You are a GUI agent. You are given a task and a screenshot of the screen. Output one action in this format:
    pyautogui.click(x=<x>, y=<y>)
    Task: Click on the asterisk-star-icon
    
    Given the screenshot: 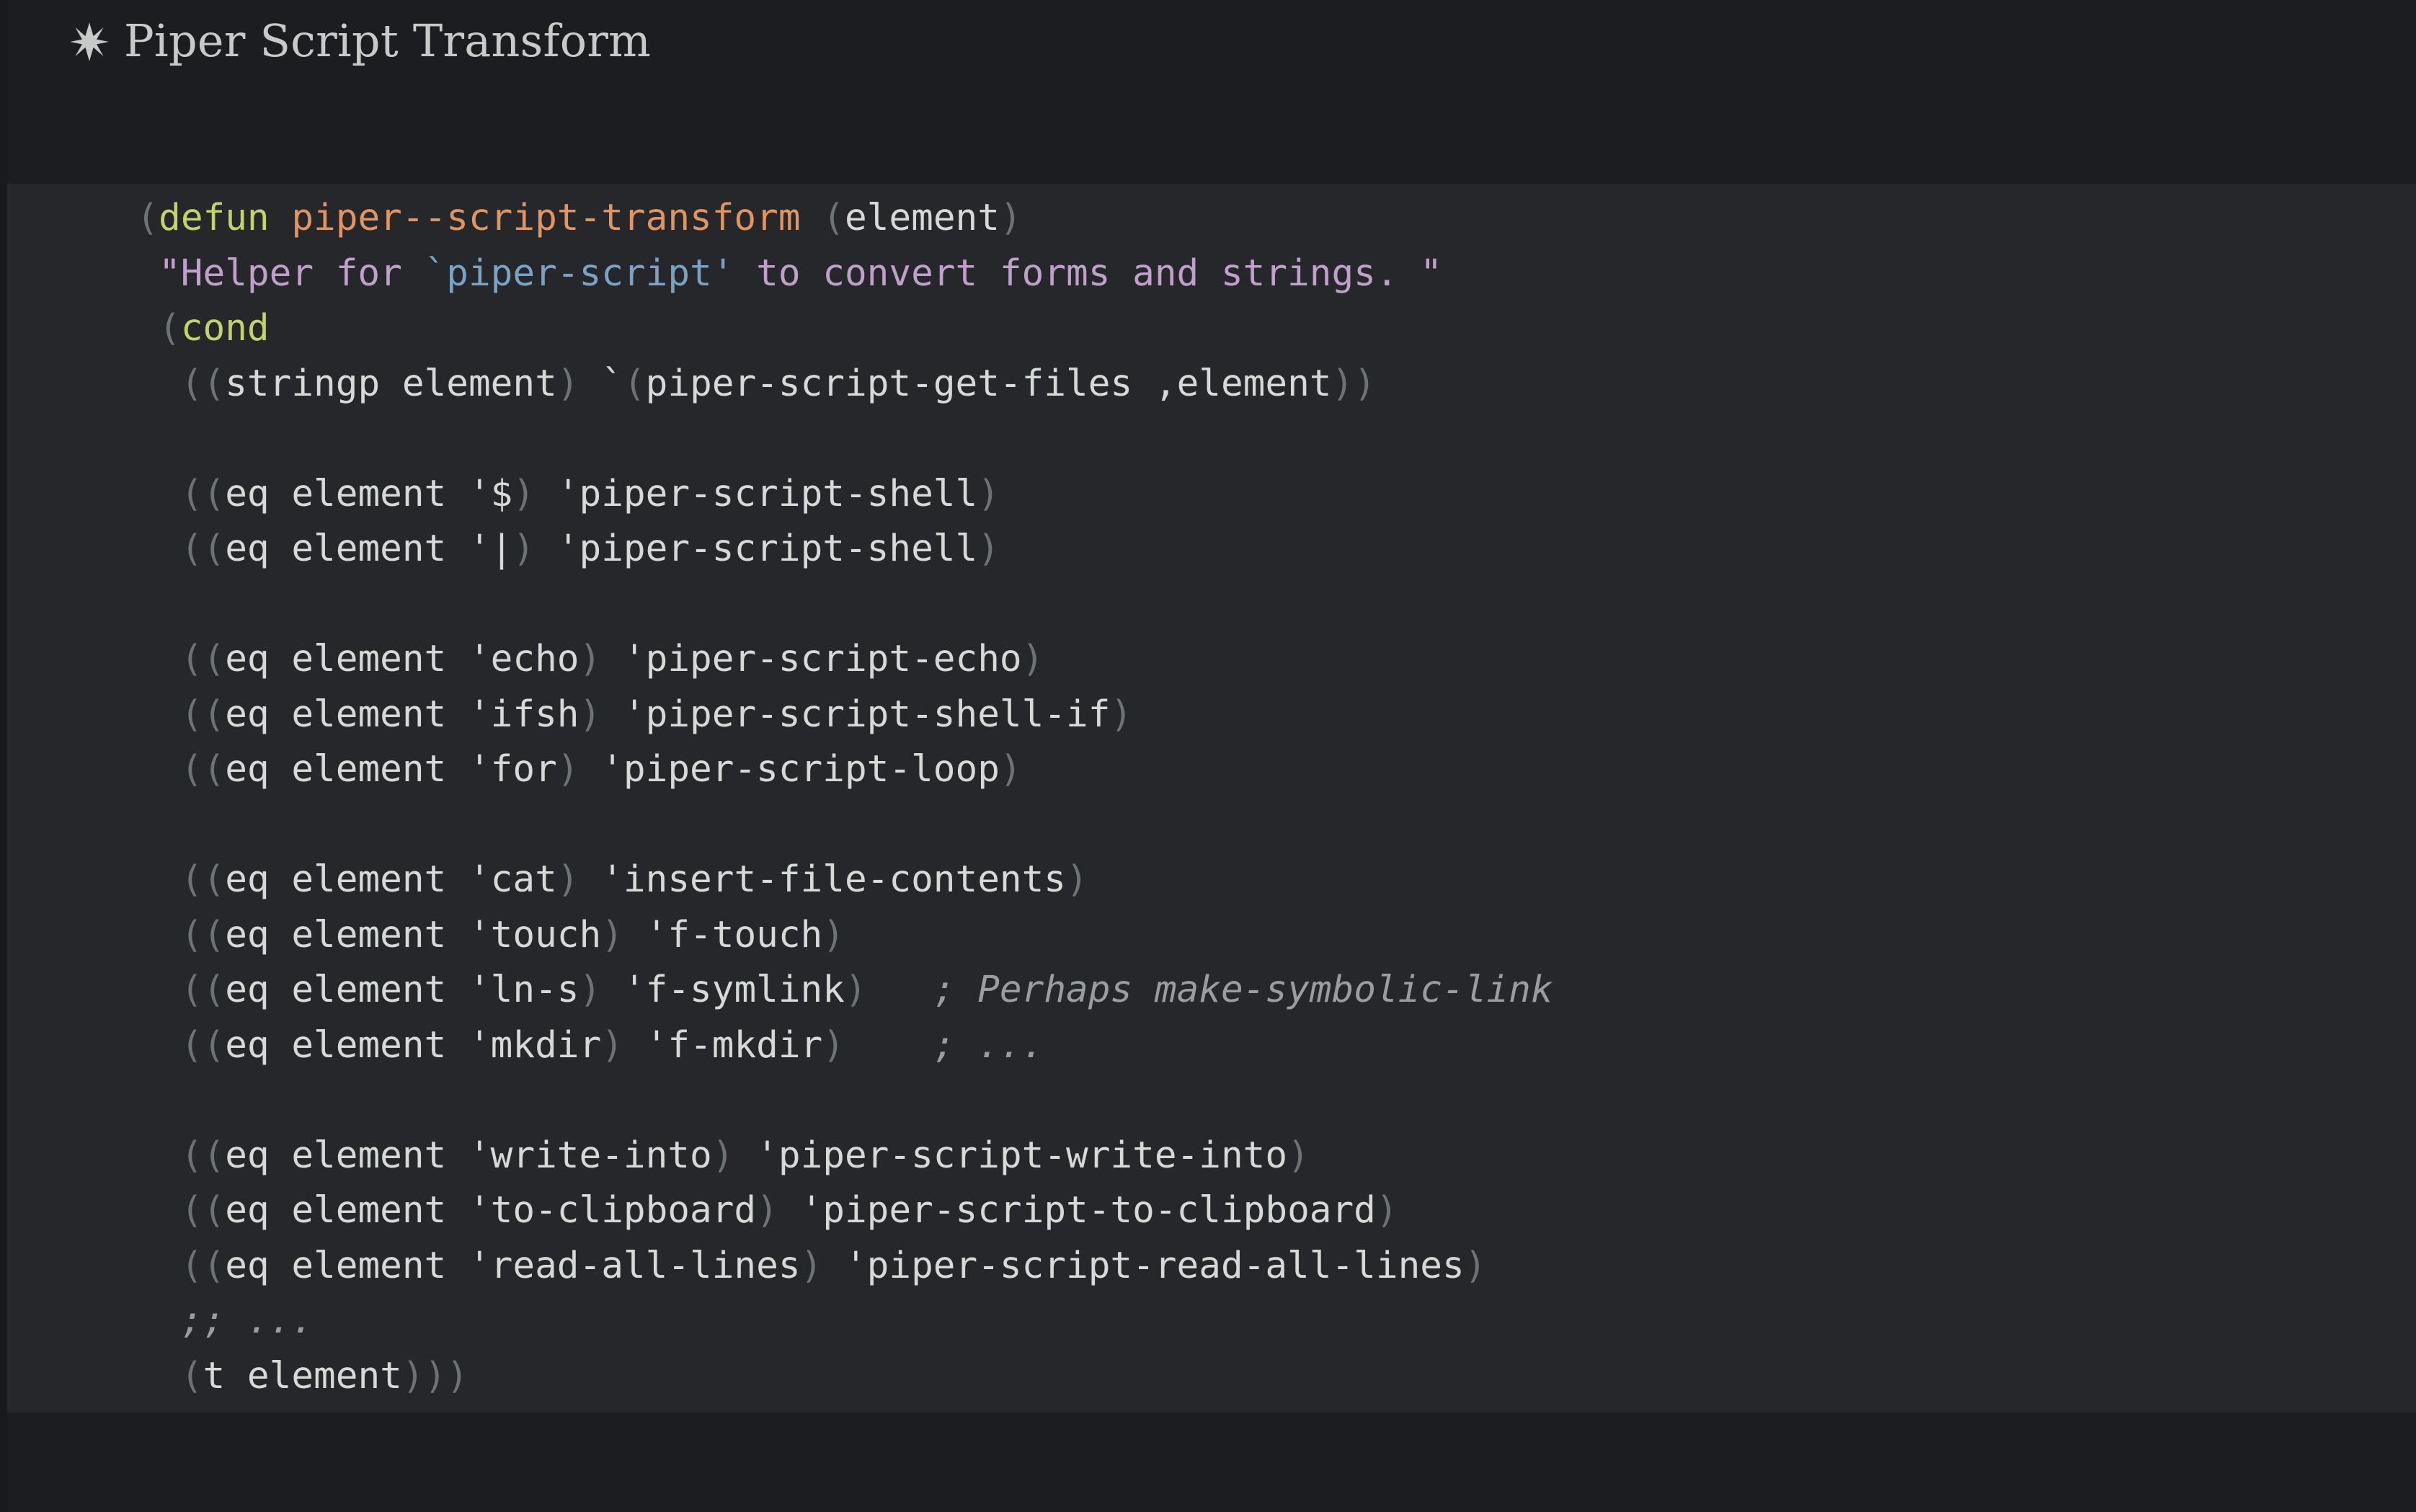 What is the action you would take?
    pyautogui.click(x=89, y=42)
    